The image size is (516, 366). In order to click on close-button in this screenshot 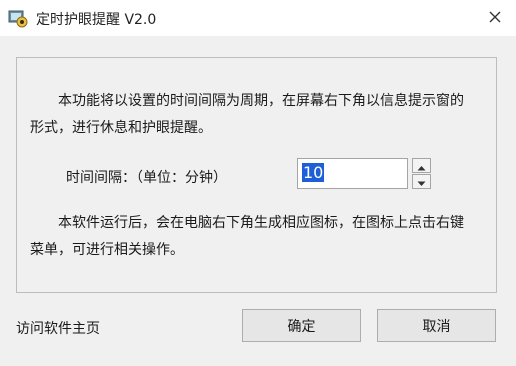, I will do `click(495, 18)`.